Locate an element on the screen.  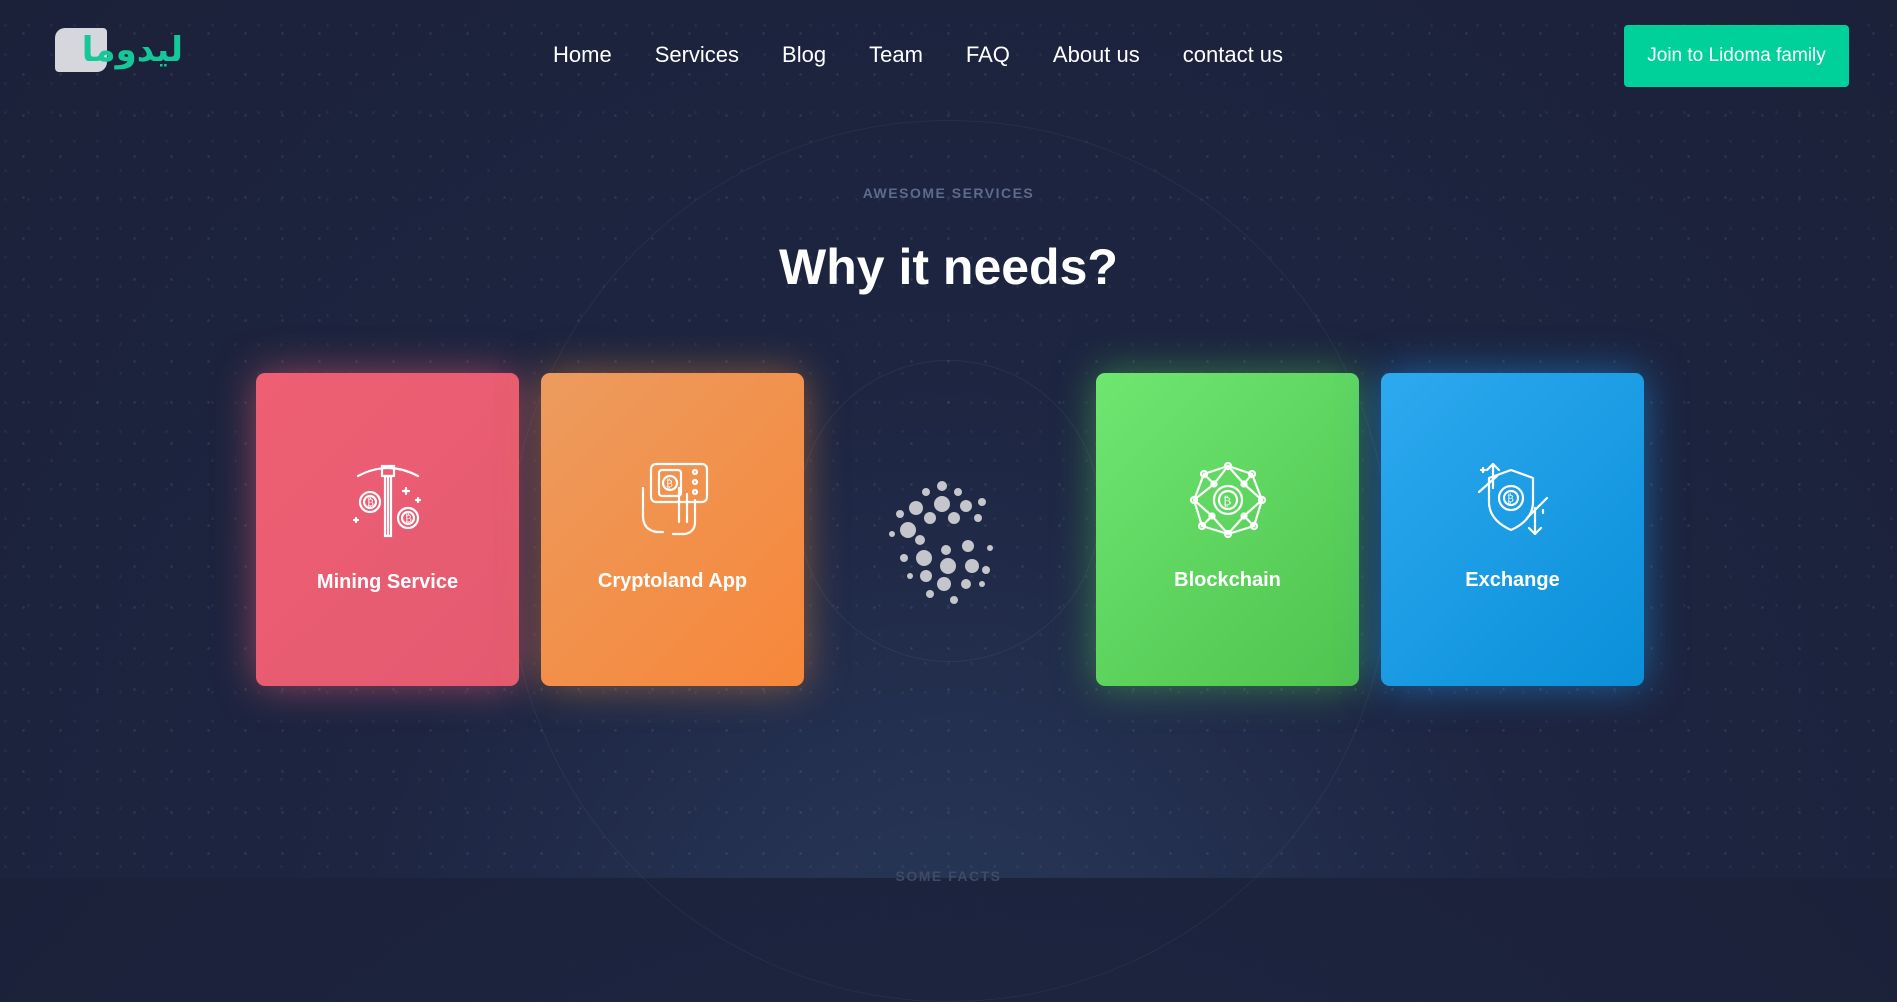
service-card-cryptoland-app: ₿ Cryptoland App is located at coordinates (672, 529).